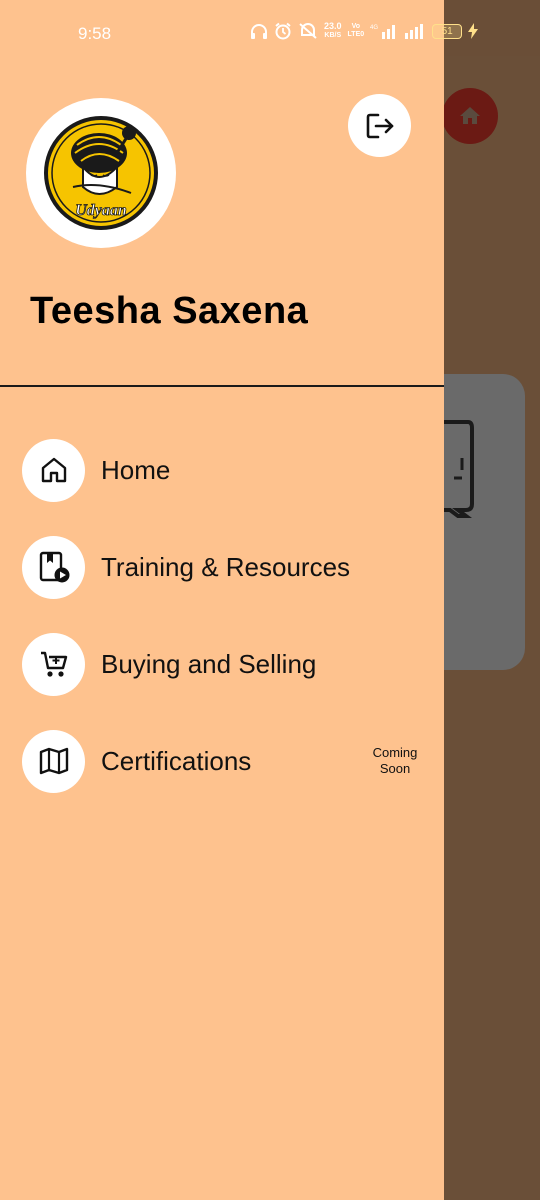 Image resolution: width=540 pixels, height=1200 pixels. Describe the element at coordinates (473, 31) in the screenshot. I see `charging-icon` at that location.